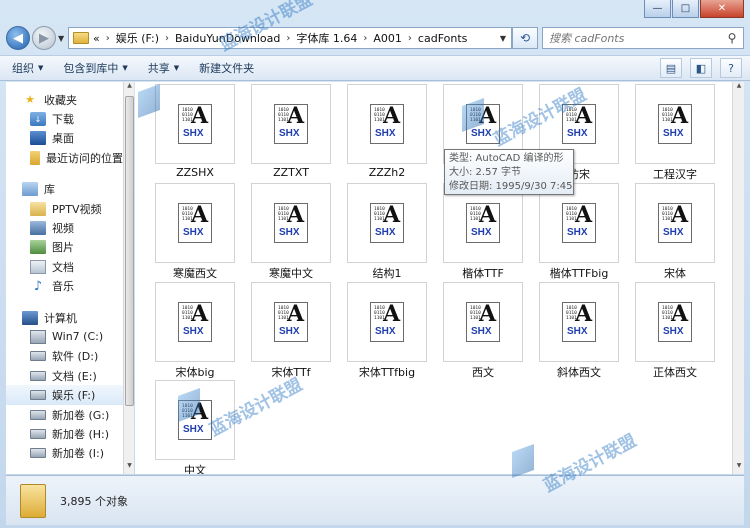  I want to click on file-item: 1010 0110 1101 A SHX ZZSHX, so click(190, 133).